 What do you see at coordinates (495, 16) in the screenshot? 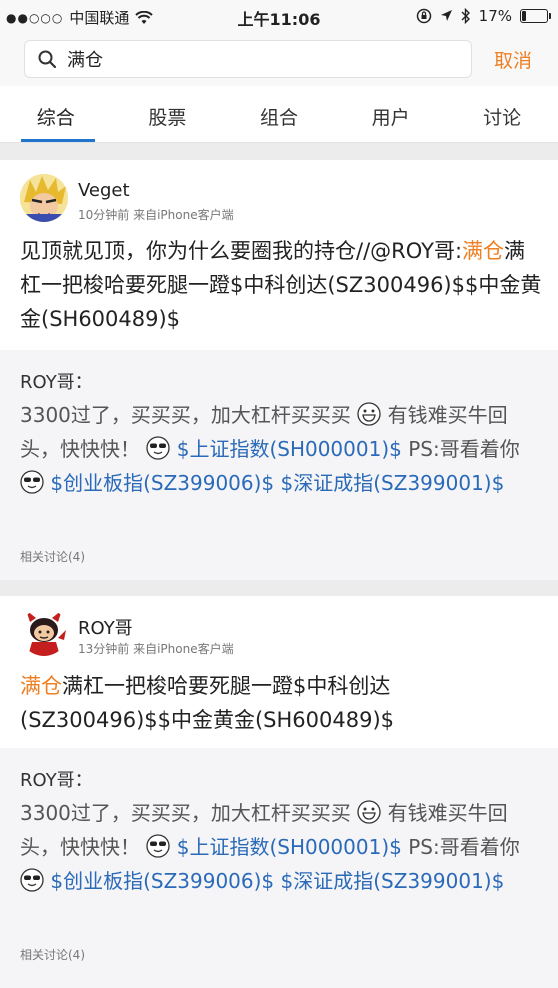
I see `battery-percent: 17%` at bounding box center [495, 16].